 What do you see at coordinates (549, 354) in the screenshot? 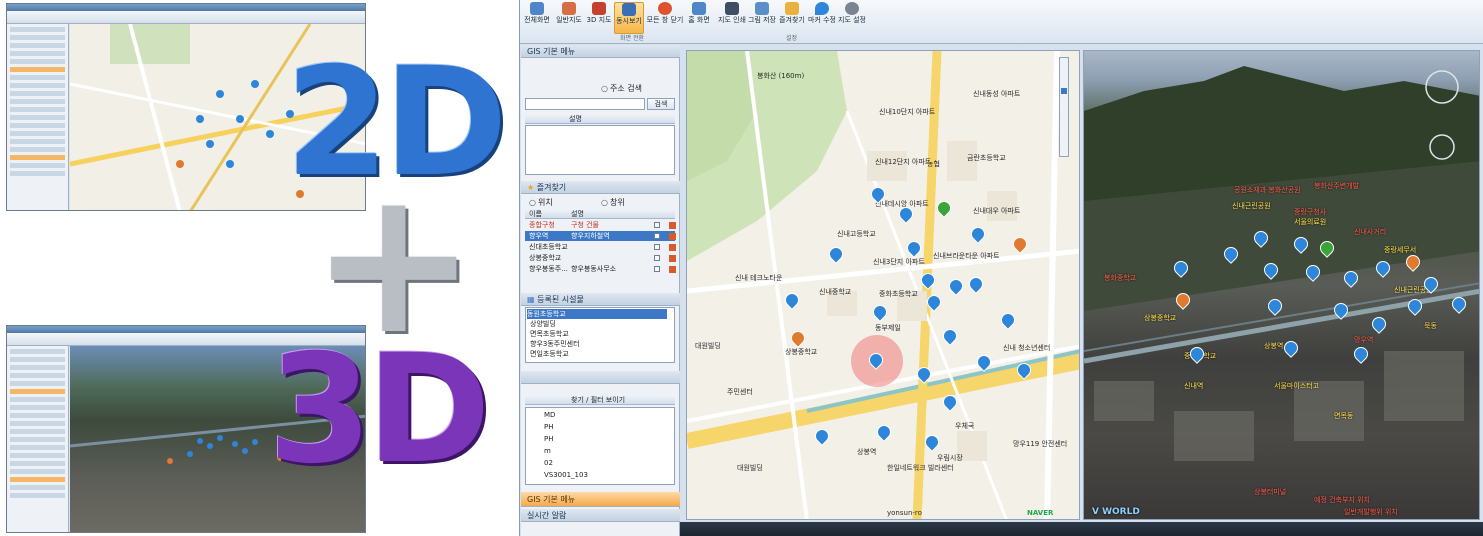
I see `list-item: 면일초등학교` at bounding box center [549, 354].